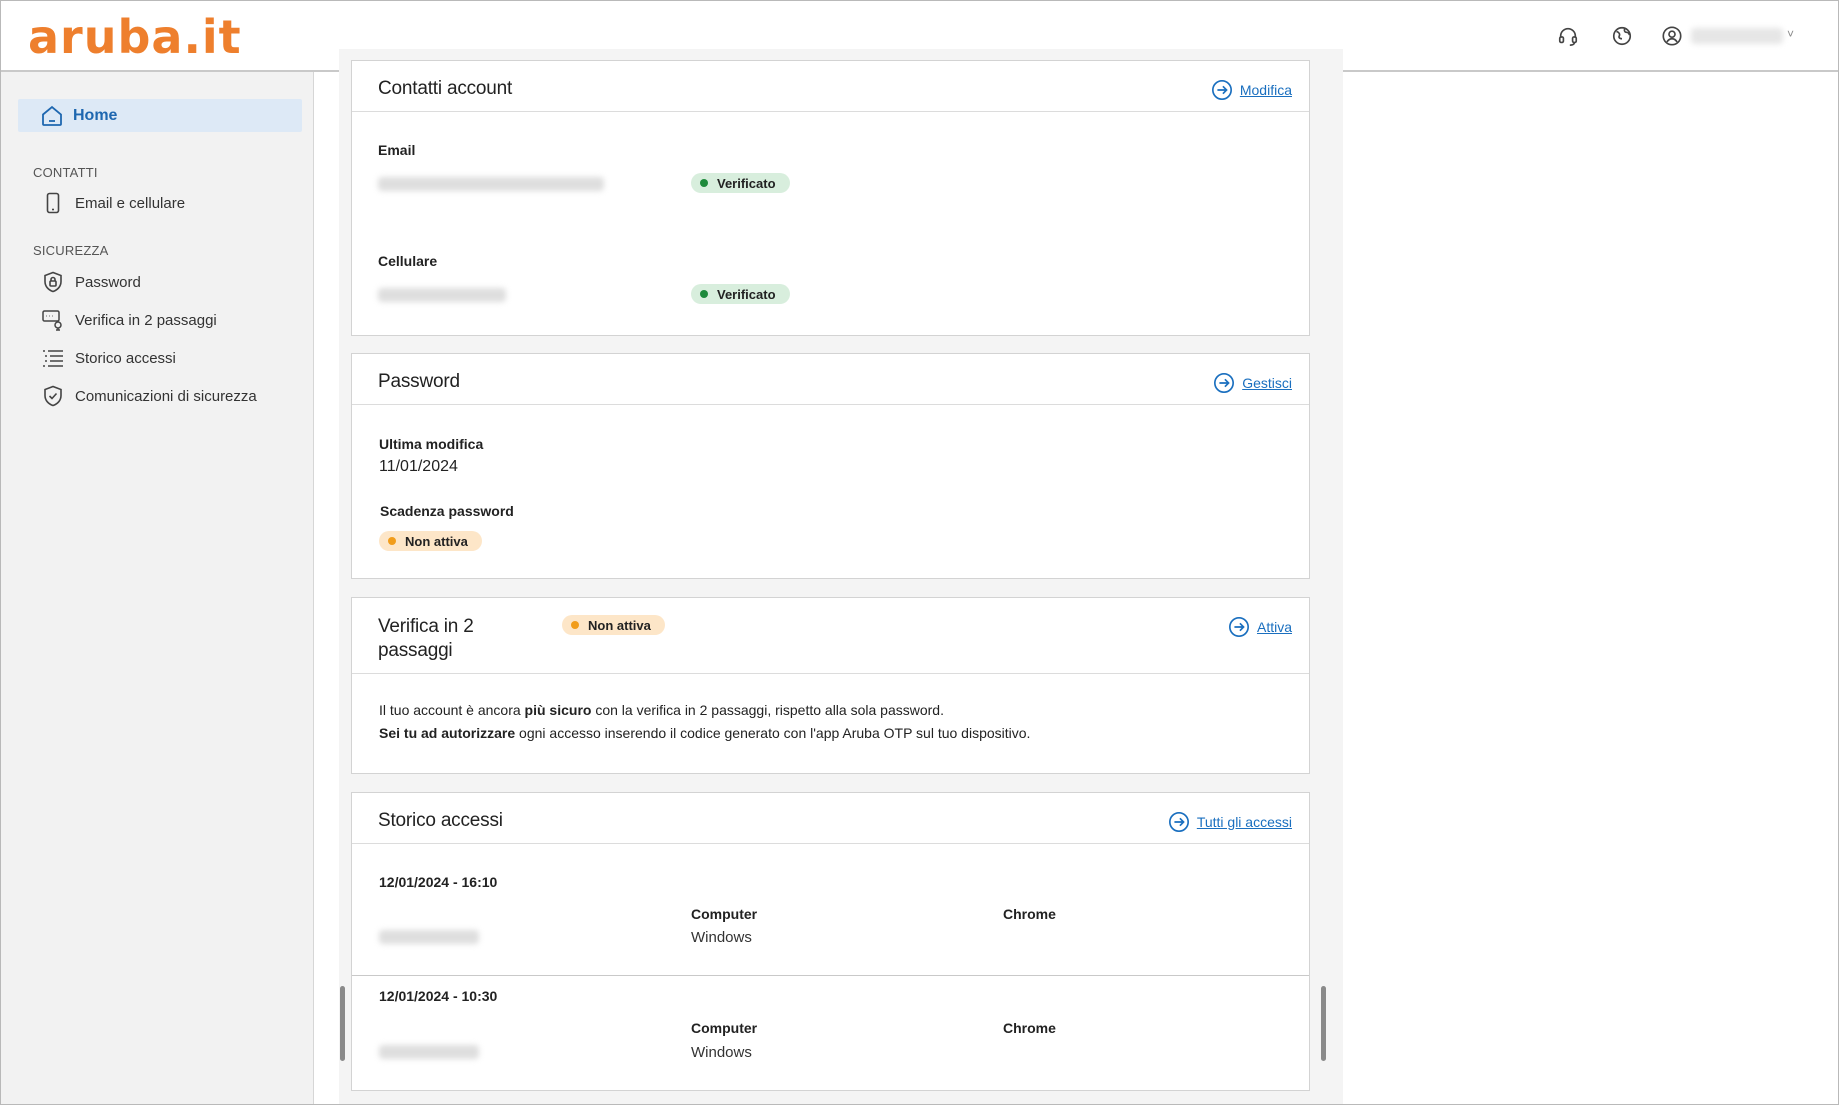 This screenshot has height=1105, width=1839. Describe the element at coordinates (1323, 1023) in the screenshot. I see `scrollbar-right` at that location.